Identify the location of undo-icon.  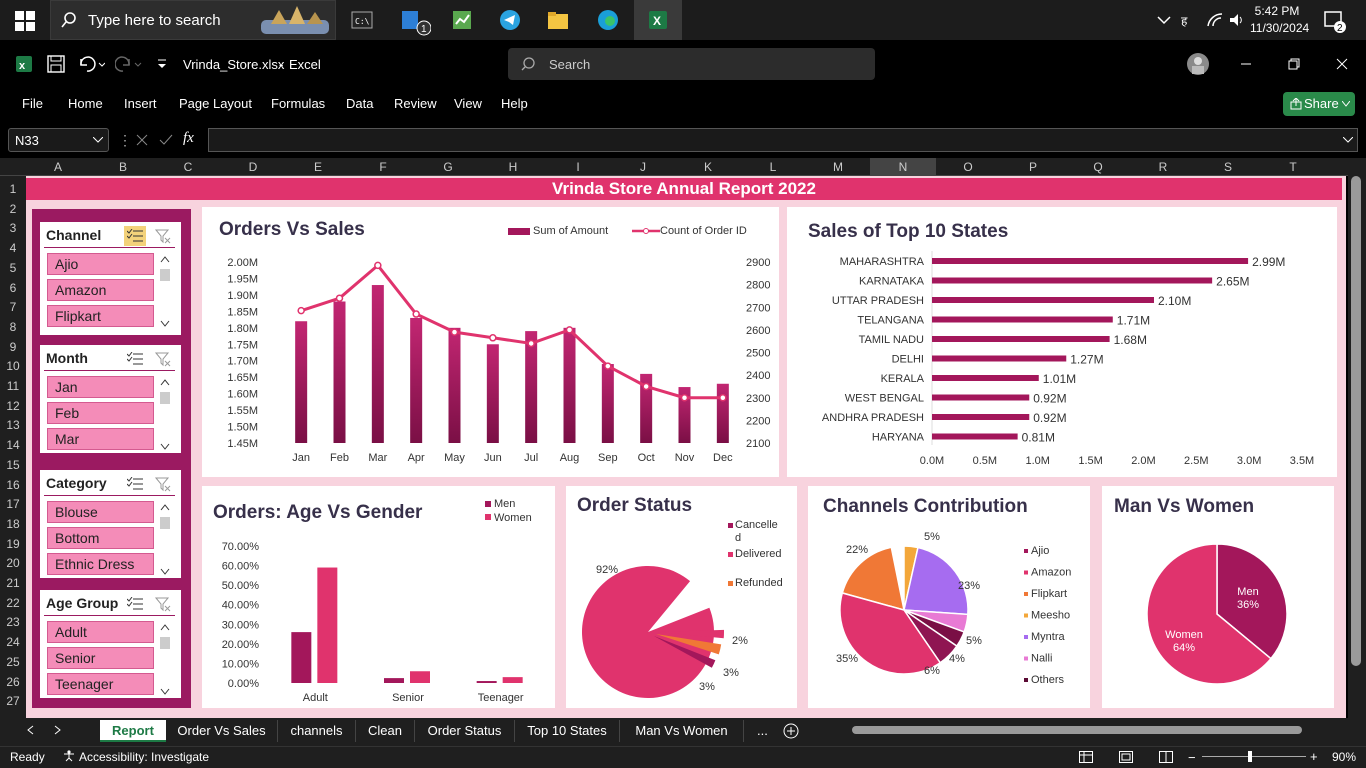
(91, 64).